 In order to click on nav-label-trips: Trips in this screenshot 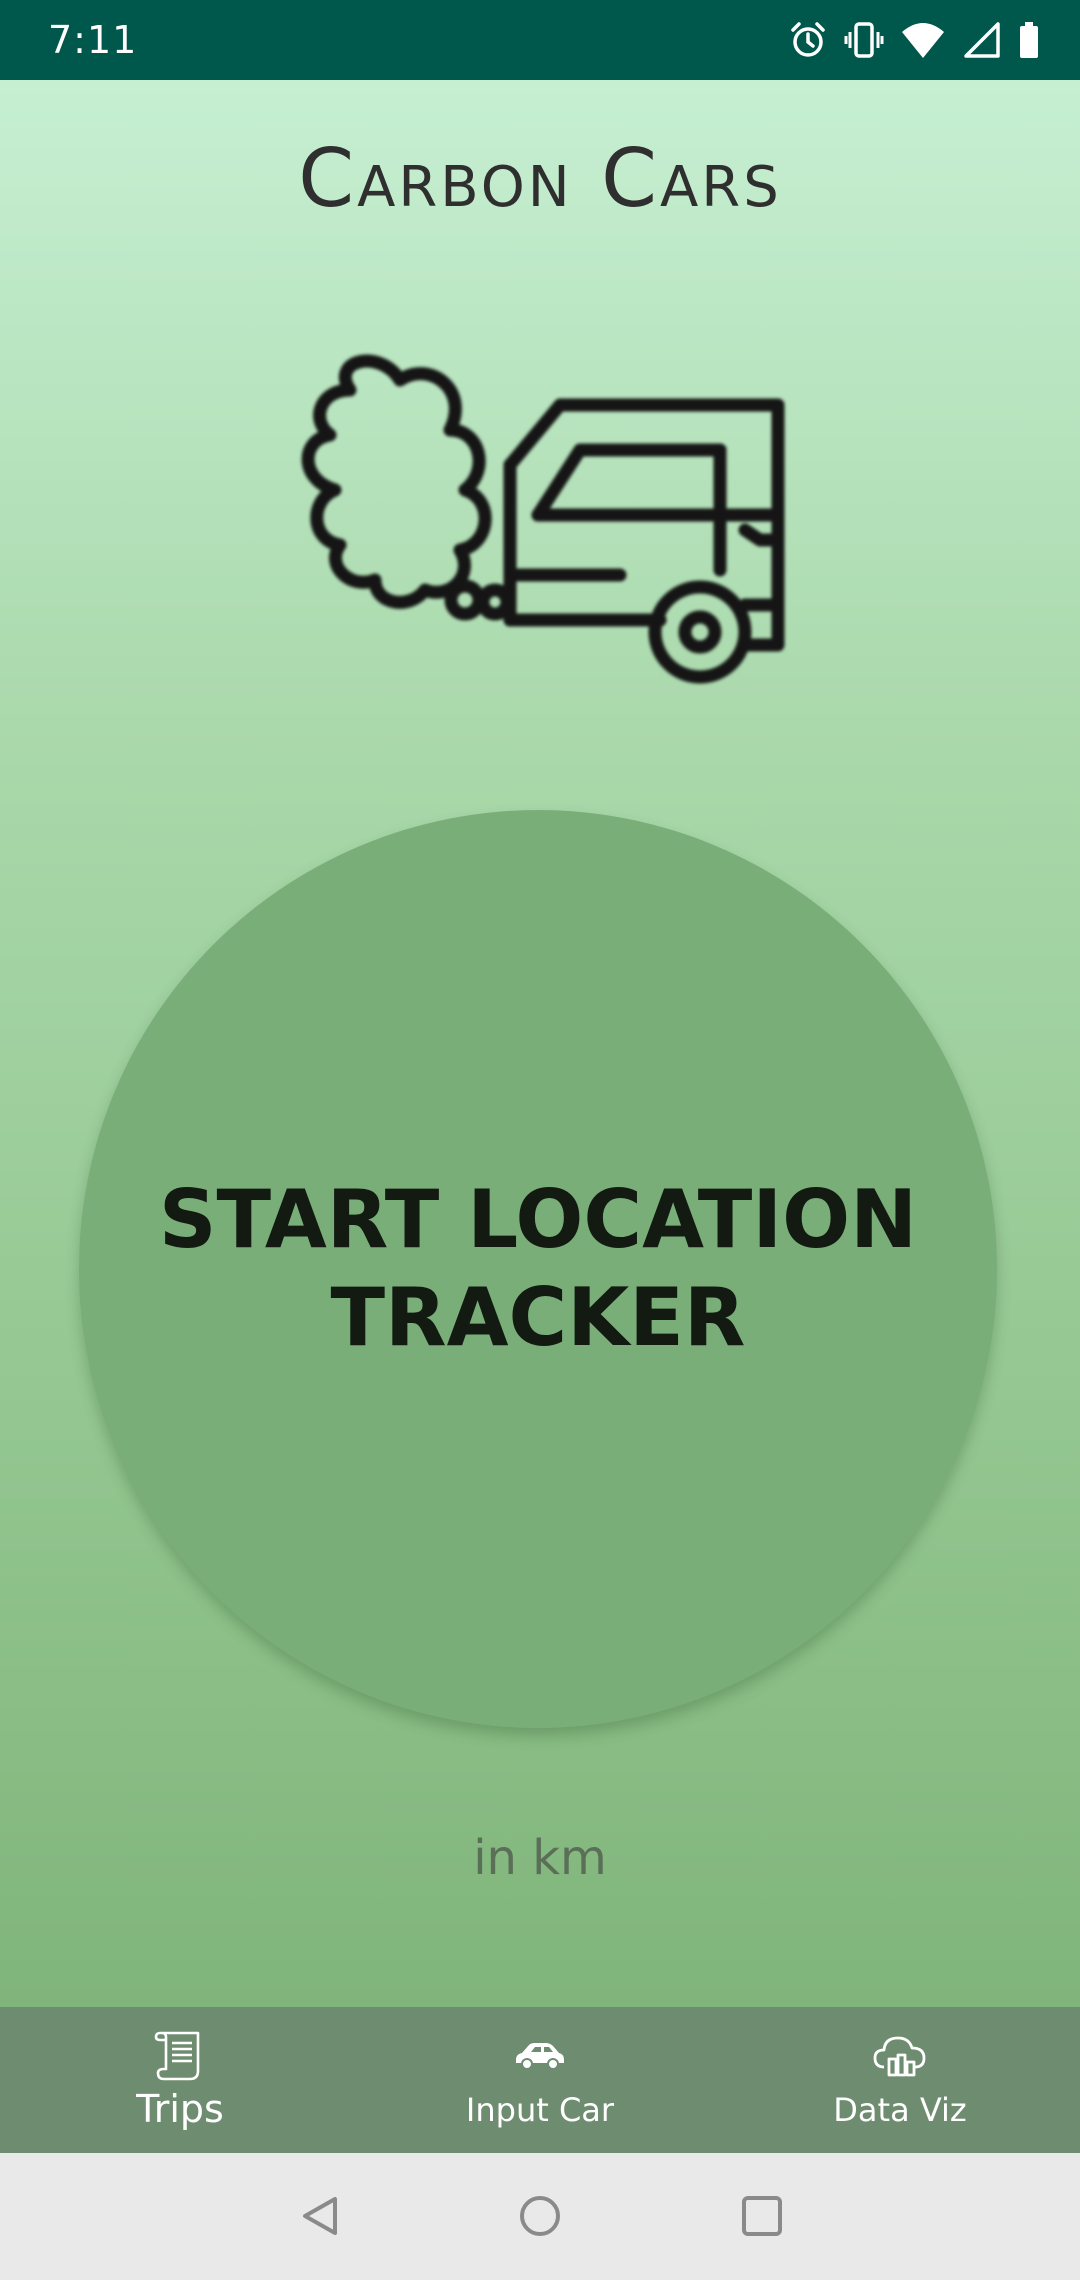, I will do `click(180, 2109)`.